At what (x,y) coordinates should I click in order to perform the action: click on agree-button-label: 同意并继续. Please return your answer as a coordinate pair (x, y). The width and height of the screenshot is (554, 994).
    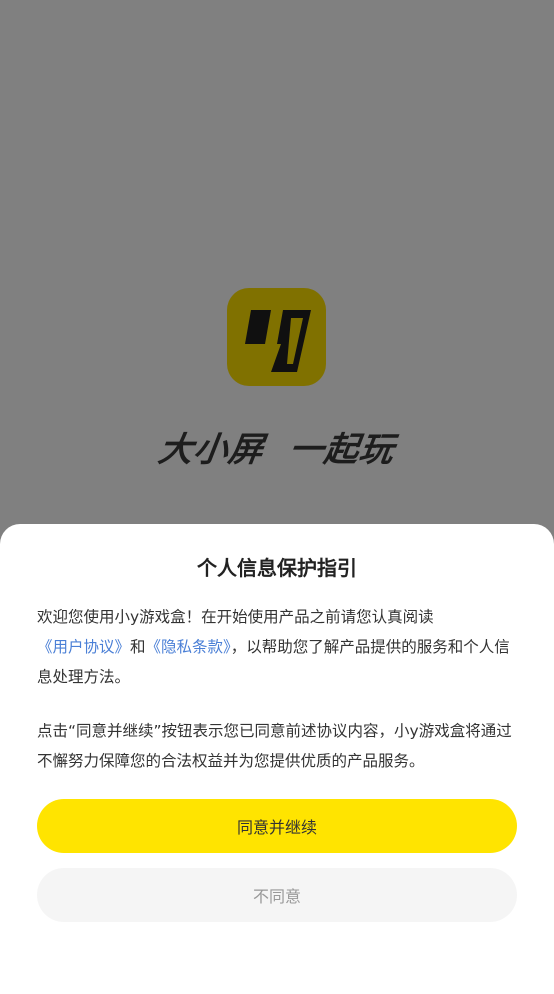
    Looking at the image, I should click on (276, 827).